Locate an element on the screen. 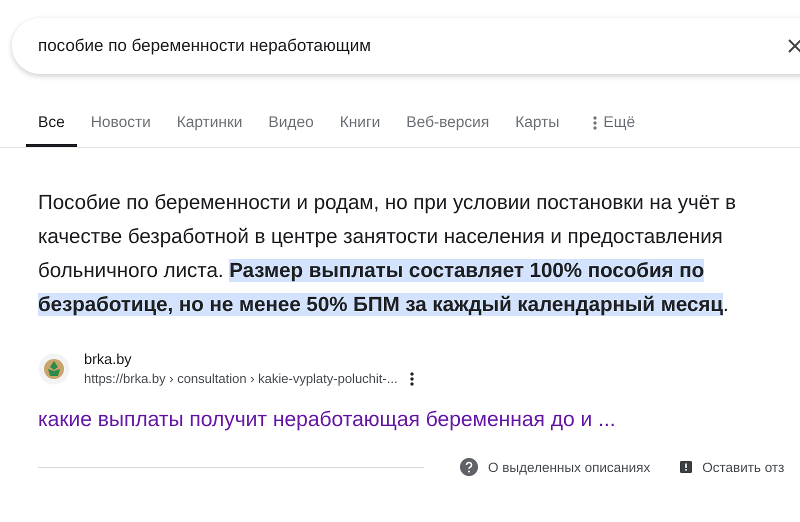 The width and height of the screenshot is (800, 522). feedback-icon is located at coordinates (686, 467).